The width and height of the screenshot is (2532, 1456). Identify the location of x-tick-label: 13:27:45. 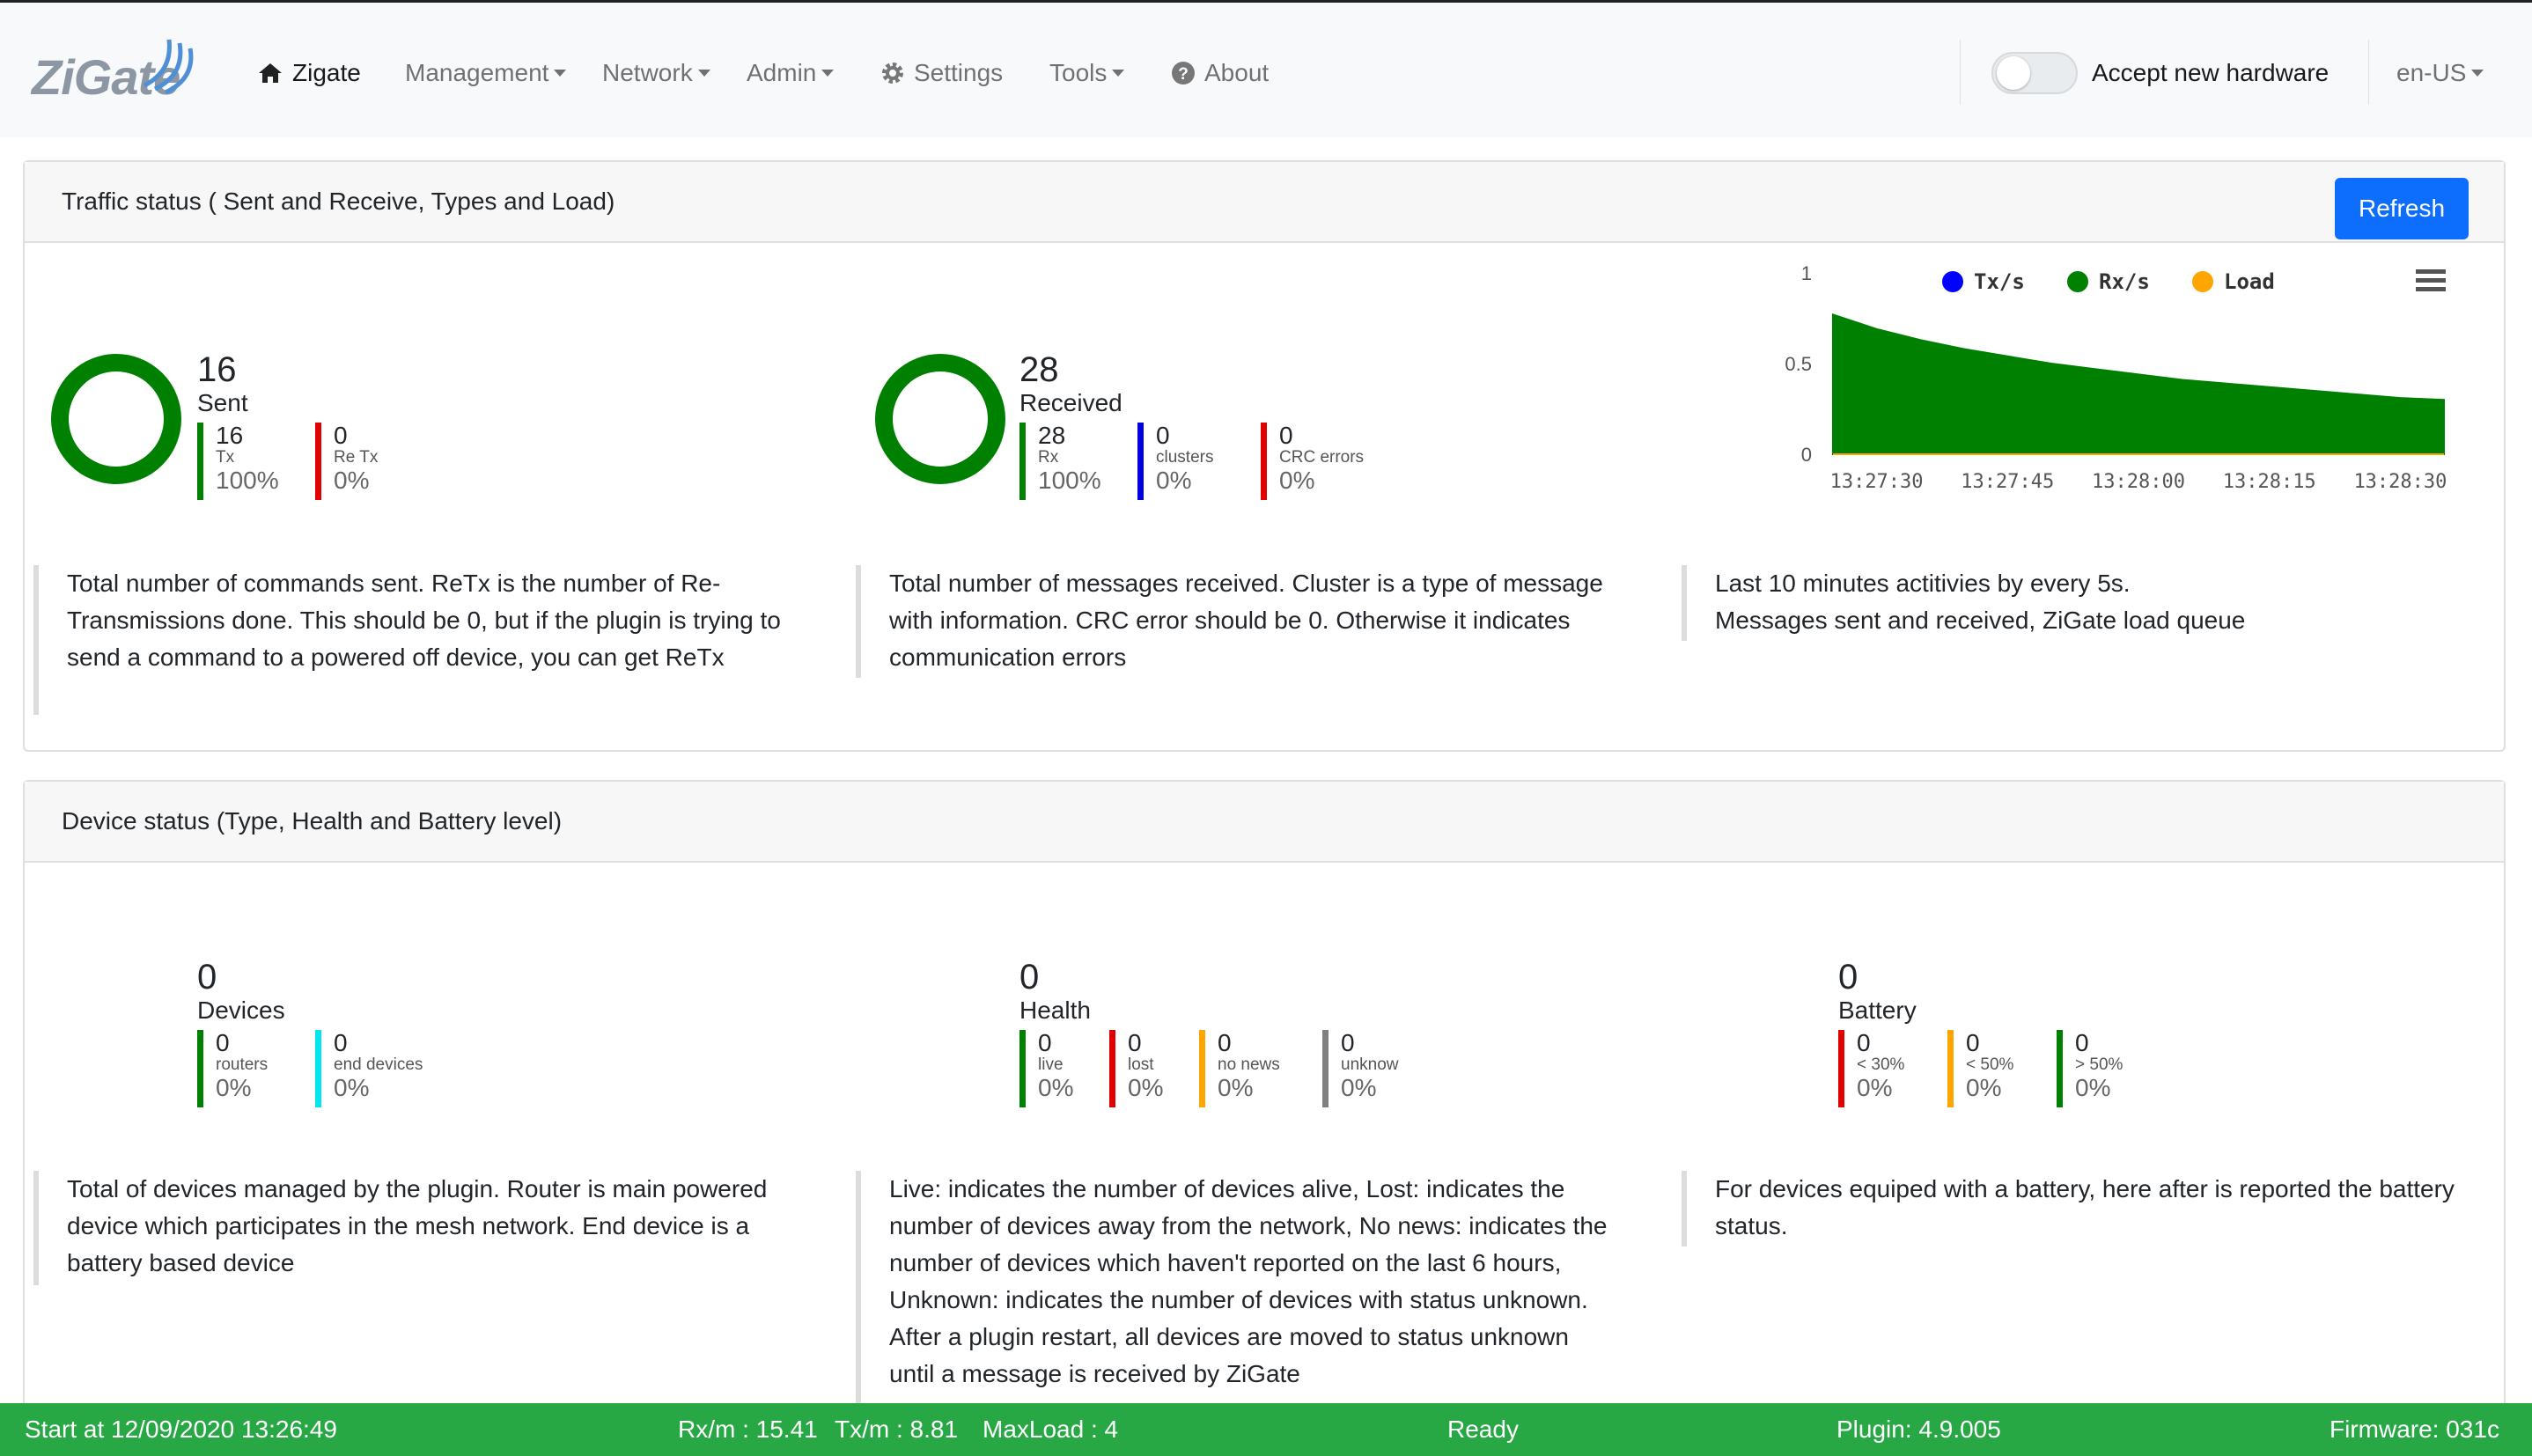
(2007, 482).